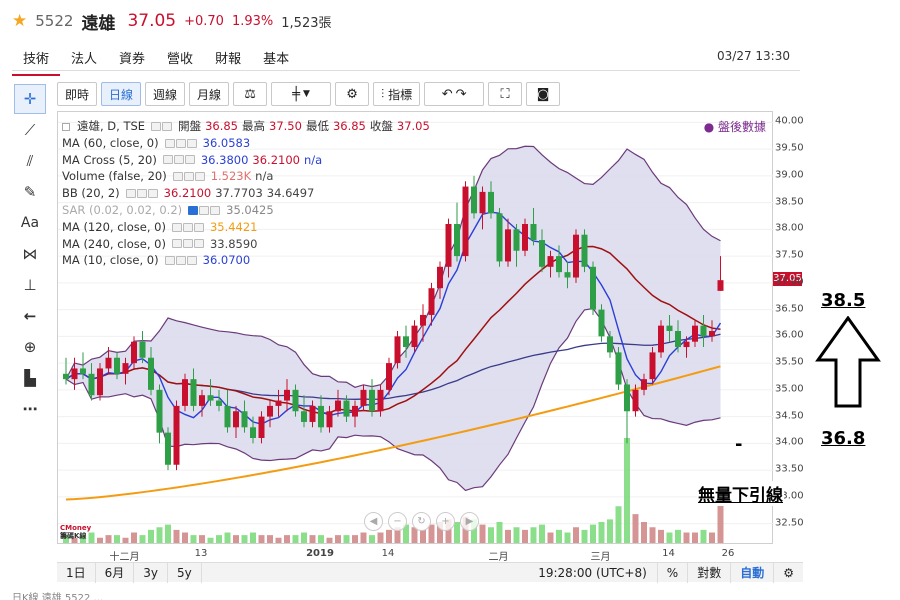 The height and width of the screenshot is (600, 900). I want to click on fib-lines-icon: ⫽, so click(30, 161).